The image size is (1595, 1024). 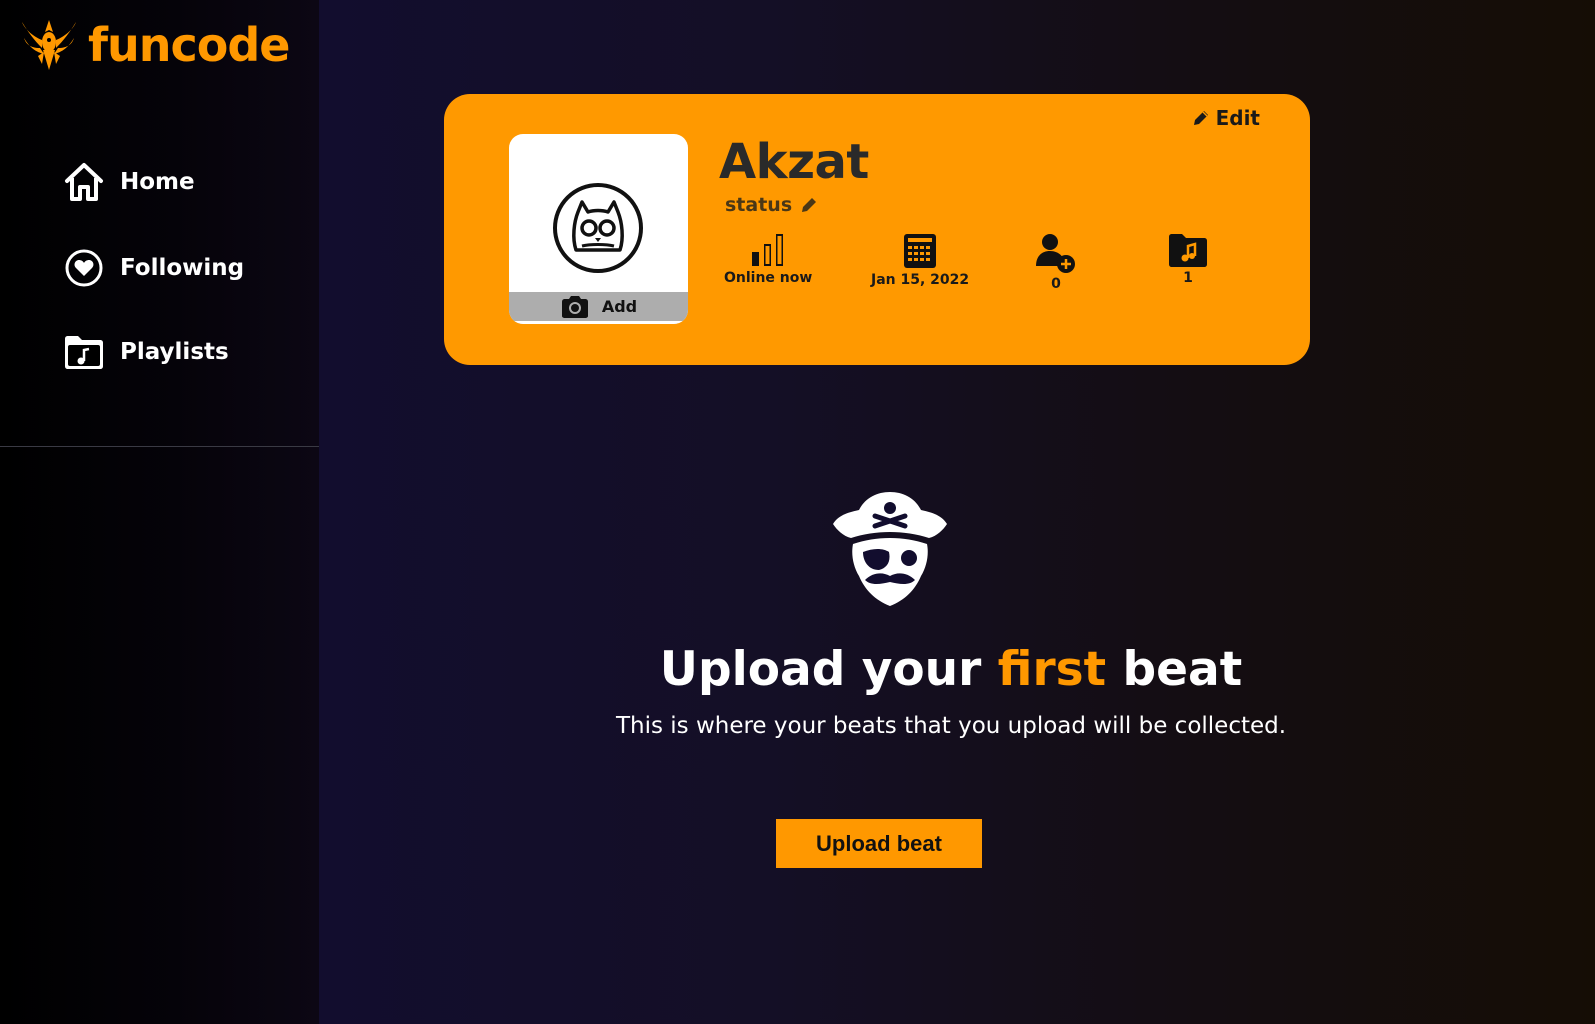 I want to click on app-name: funcode, so click(x=189, y=45).